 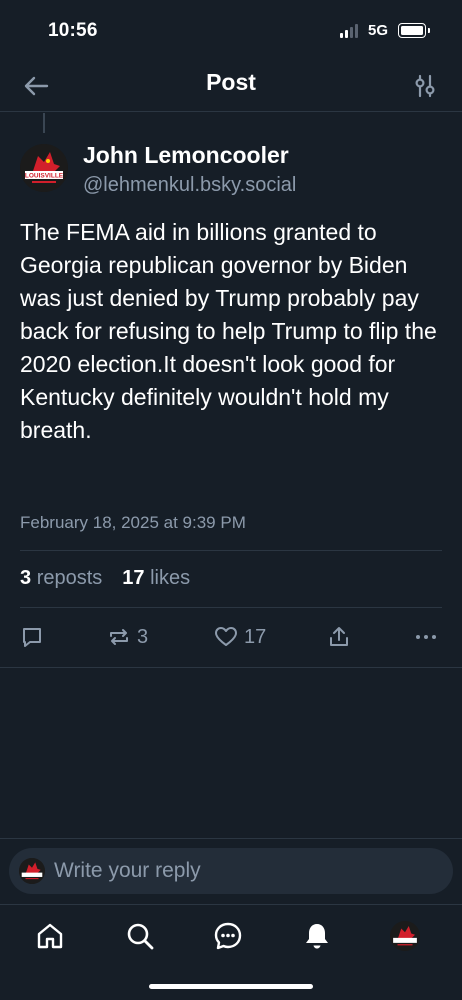 I want to click on battery-icon, so click(x=414, y=30).